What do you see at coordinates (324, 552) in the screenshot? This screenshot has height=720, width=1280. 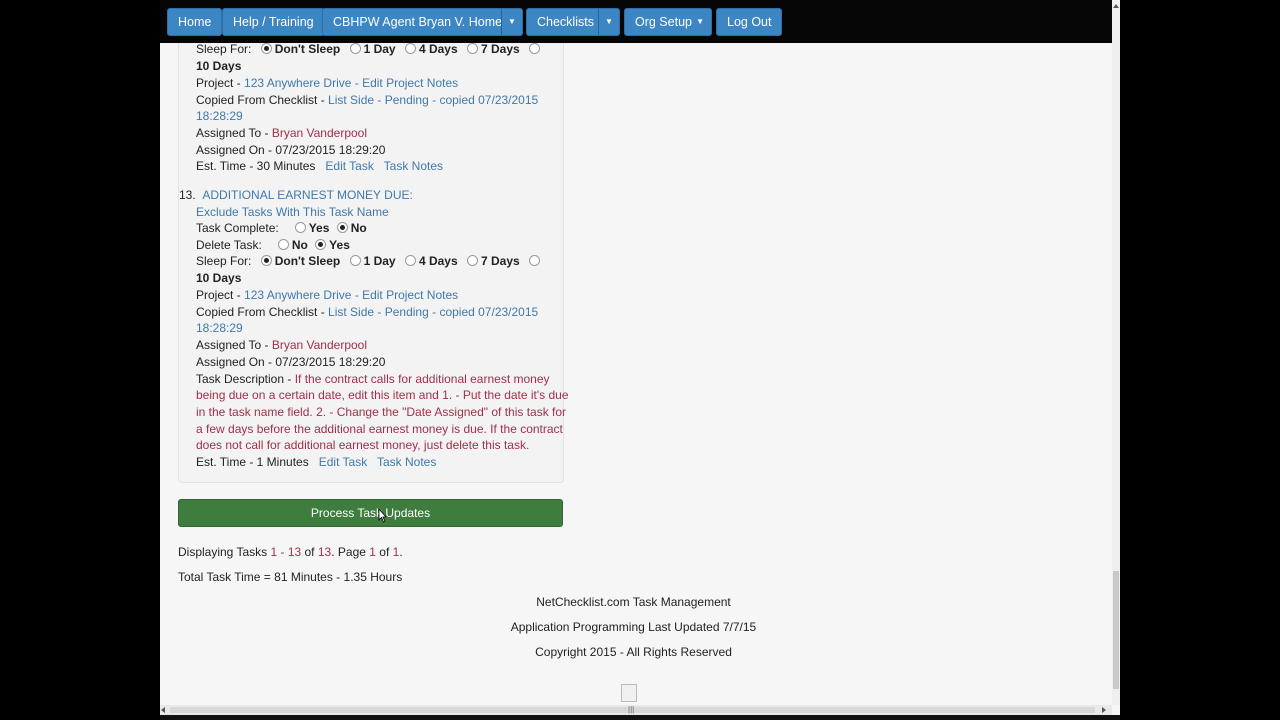 I see `task-total: 13` at bounding box center [324, 552].